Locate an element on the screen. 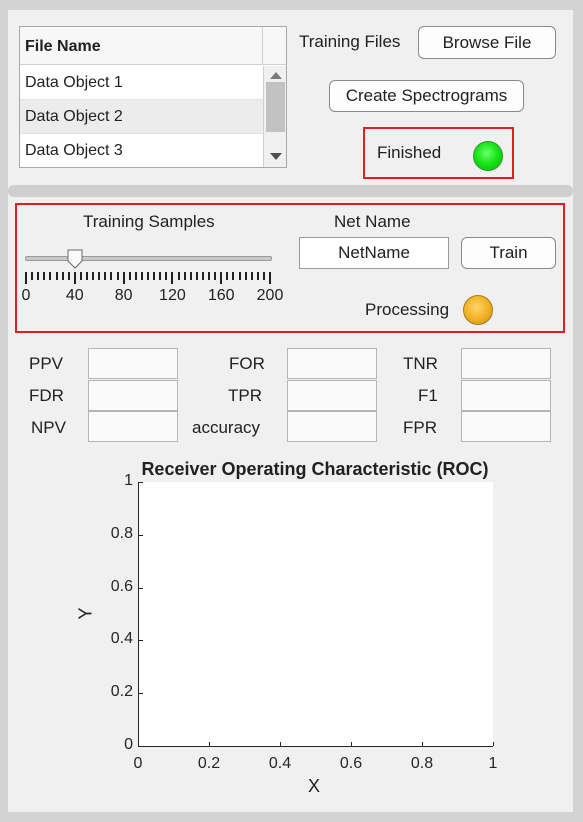 This screenshot has width=583, height=822. scroll-down-icon is located at coordinates (276, 156).